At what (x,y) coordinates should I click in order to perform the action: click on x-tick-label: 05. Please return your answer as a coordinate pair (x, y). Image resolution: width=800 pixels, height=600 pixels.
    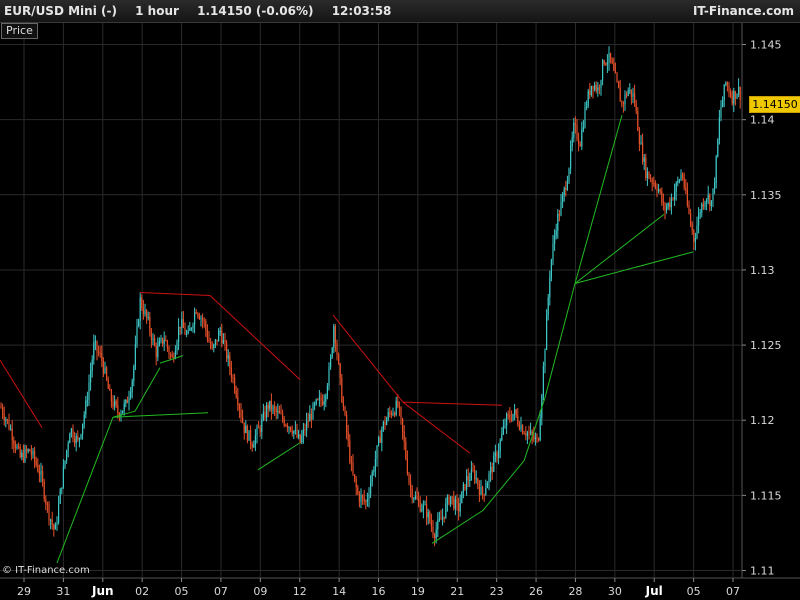
    Looking at the image, I should click on (694, 591).